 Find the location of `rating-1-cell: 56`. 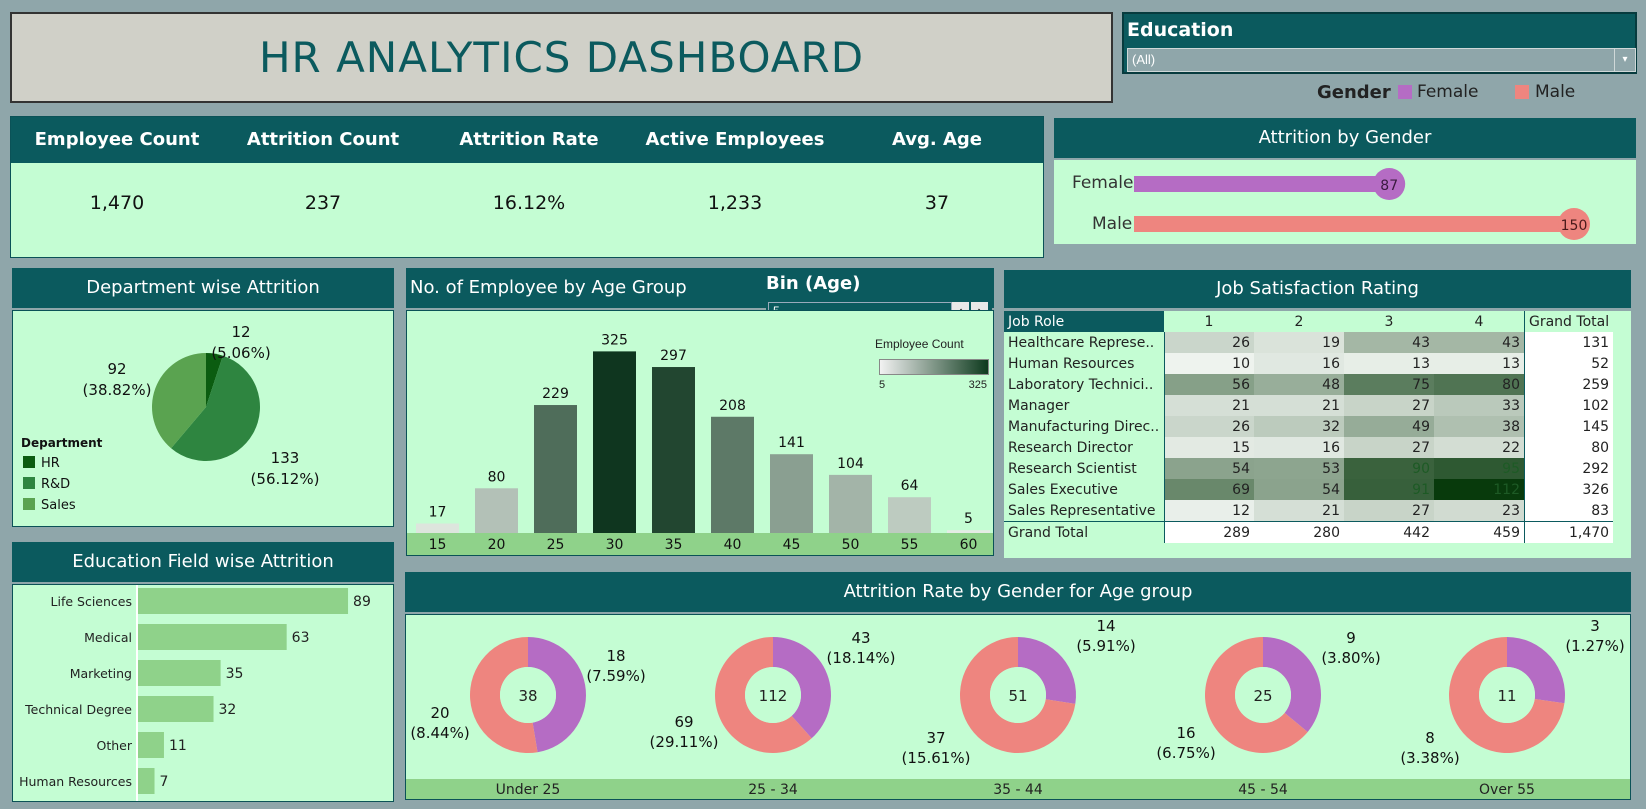

rating-1-cell: 56 is located at coordinates (1209, 384).